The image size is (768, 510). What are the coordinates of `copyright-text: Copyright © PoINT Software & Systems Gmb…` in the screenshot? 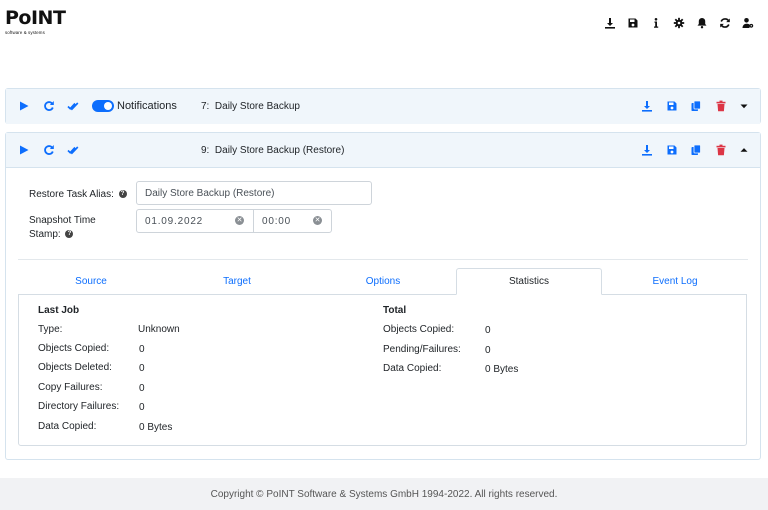 It's located at (384, 494).